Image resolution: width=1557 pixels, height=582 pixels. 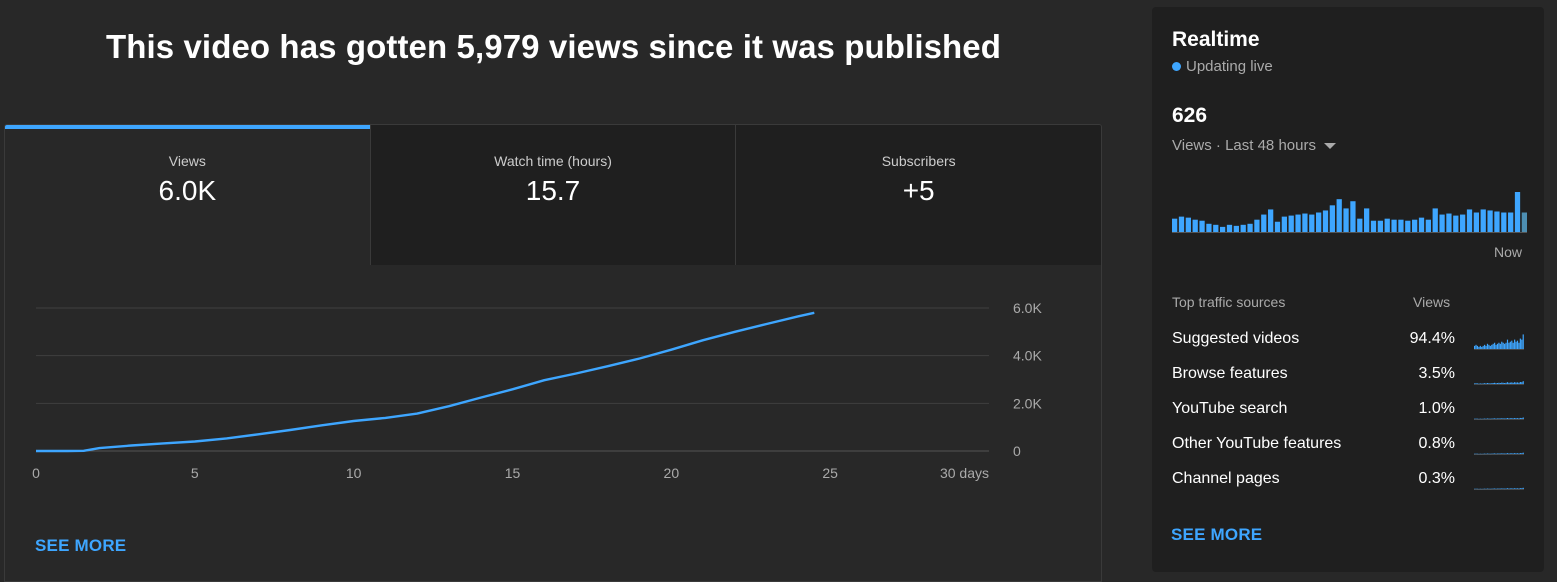 I want to click on realtime-bar-chart, so click(x=1349, y=217).